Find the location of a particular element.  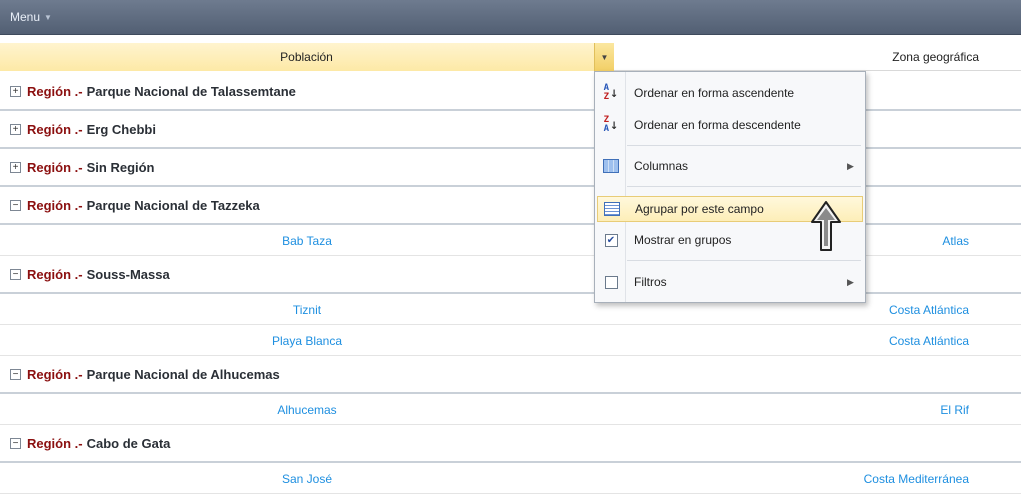

menu-item-sort-desc: Z A ↓ Ordenar en forma descendente is located at coordinates (730, 125).